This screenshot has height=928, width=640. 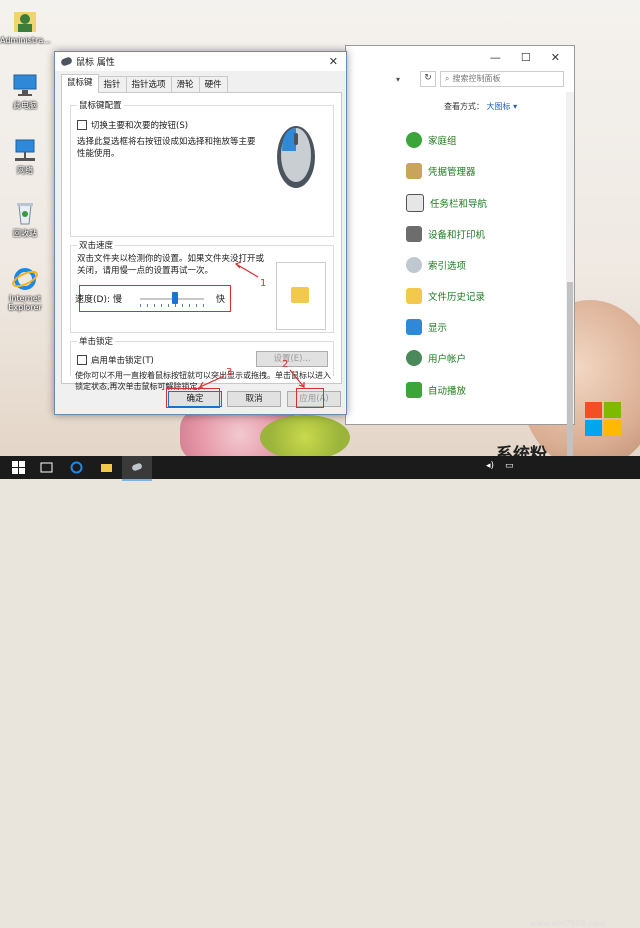 What do you see at coordinates (76, 467) in the screenshot?
I see `ie-taskbar-icon` at bounding box center [76, 467].